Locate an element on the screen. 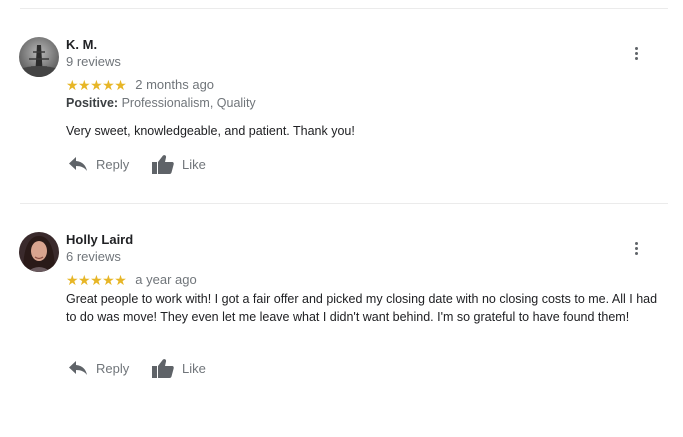 Image resolution: width=683 pixels, height=437 pixels. review-time: a year ago is located at coordinates (166, 279).